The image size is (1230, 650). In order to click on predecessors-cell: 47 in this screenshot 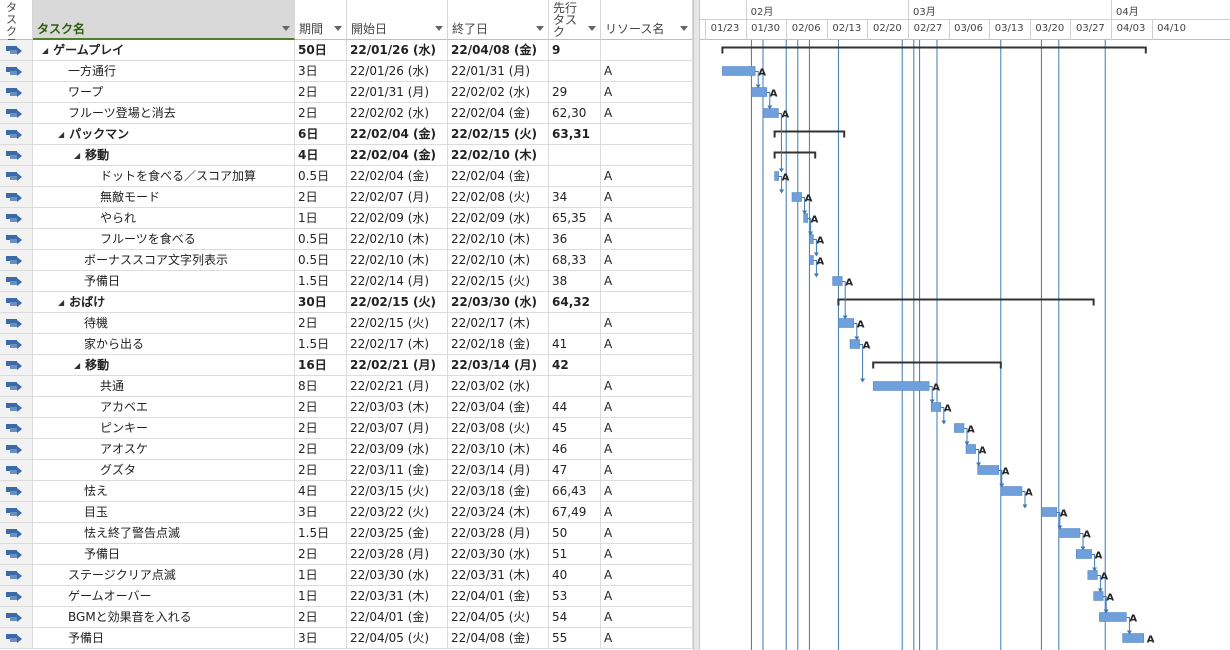, I will do `click(575, 470)`.